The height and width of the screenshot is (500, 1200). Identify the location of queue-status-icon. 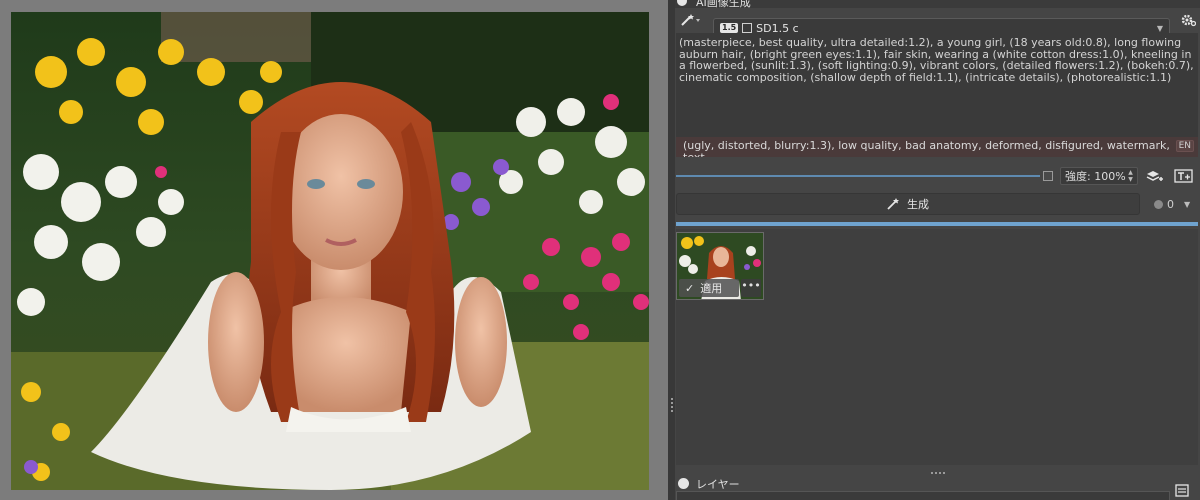
(1158, 204).